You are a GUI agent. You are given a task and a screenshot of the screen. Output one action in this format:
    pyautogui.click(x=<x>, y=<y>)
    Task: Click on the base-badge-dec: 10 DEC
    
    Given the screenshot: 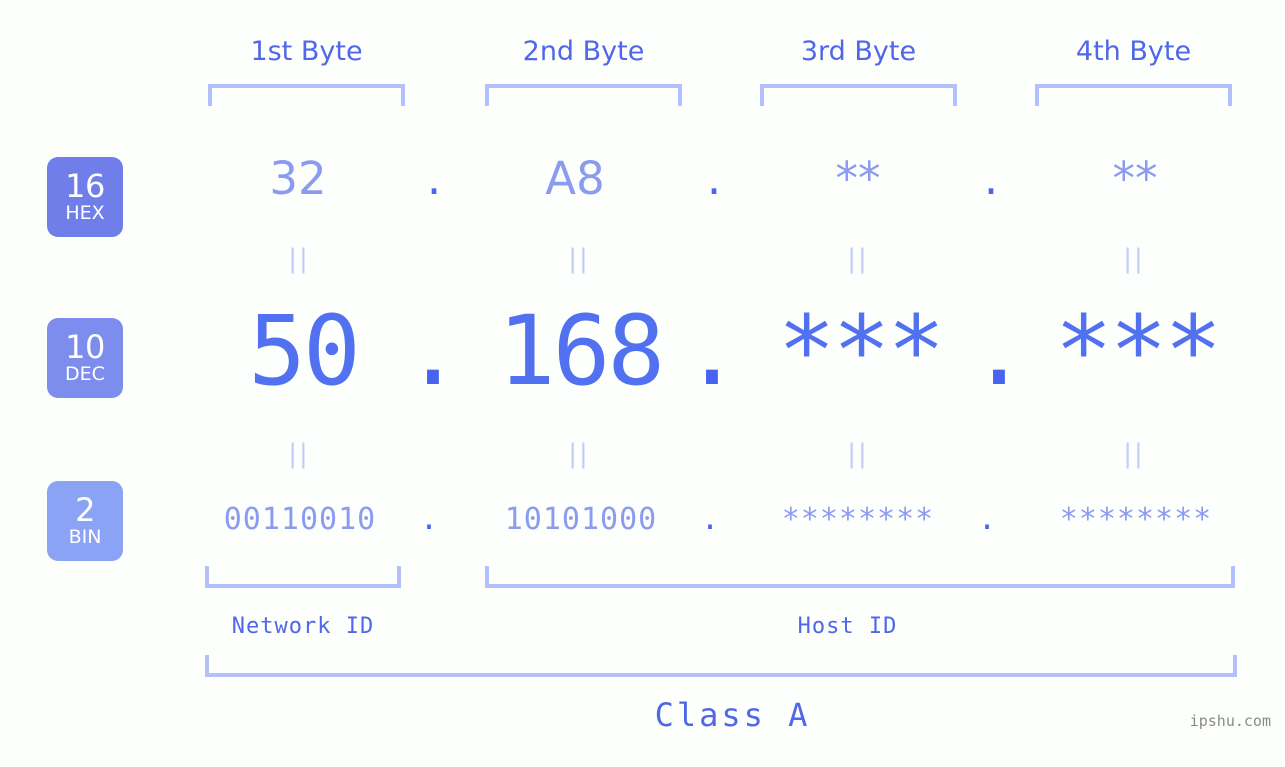 What is the action you would take?
    pyautogui.click(x=85, y=358)
    